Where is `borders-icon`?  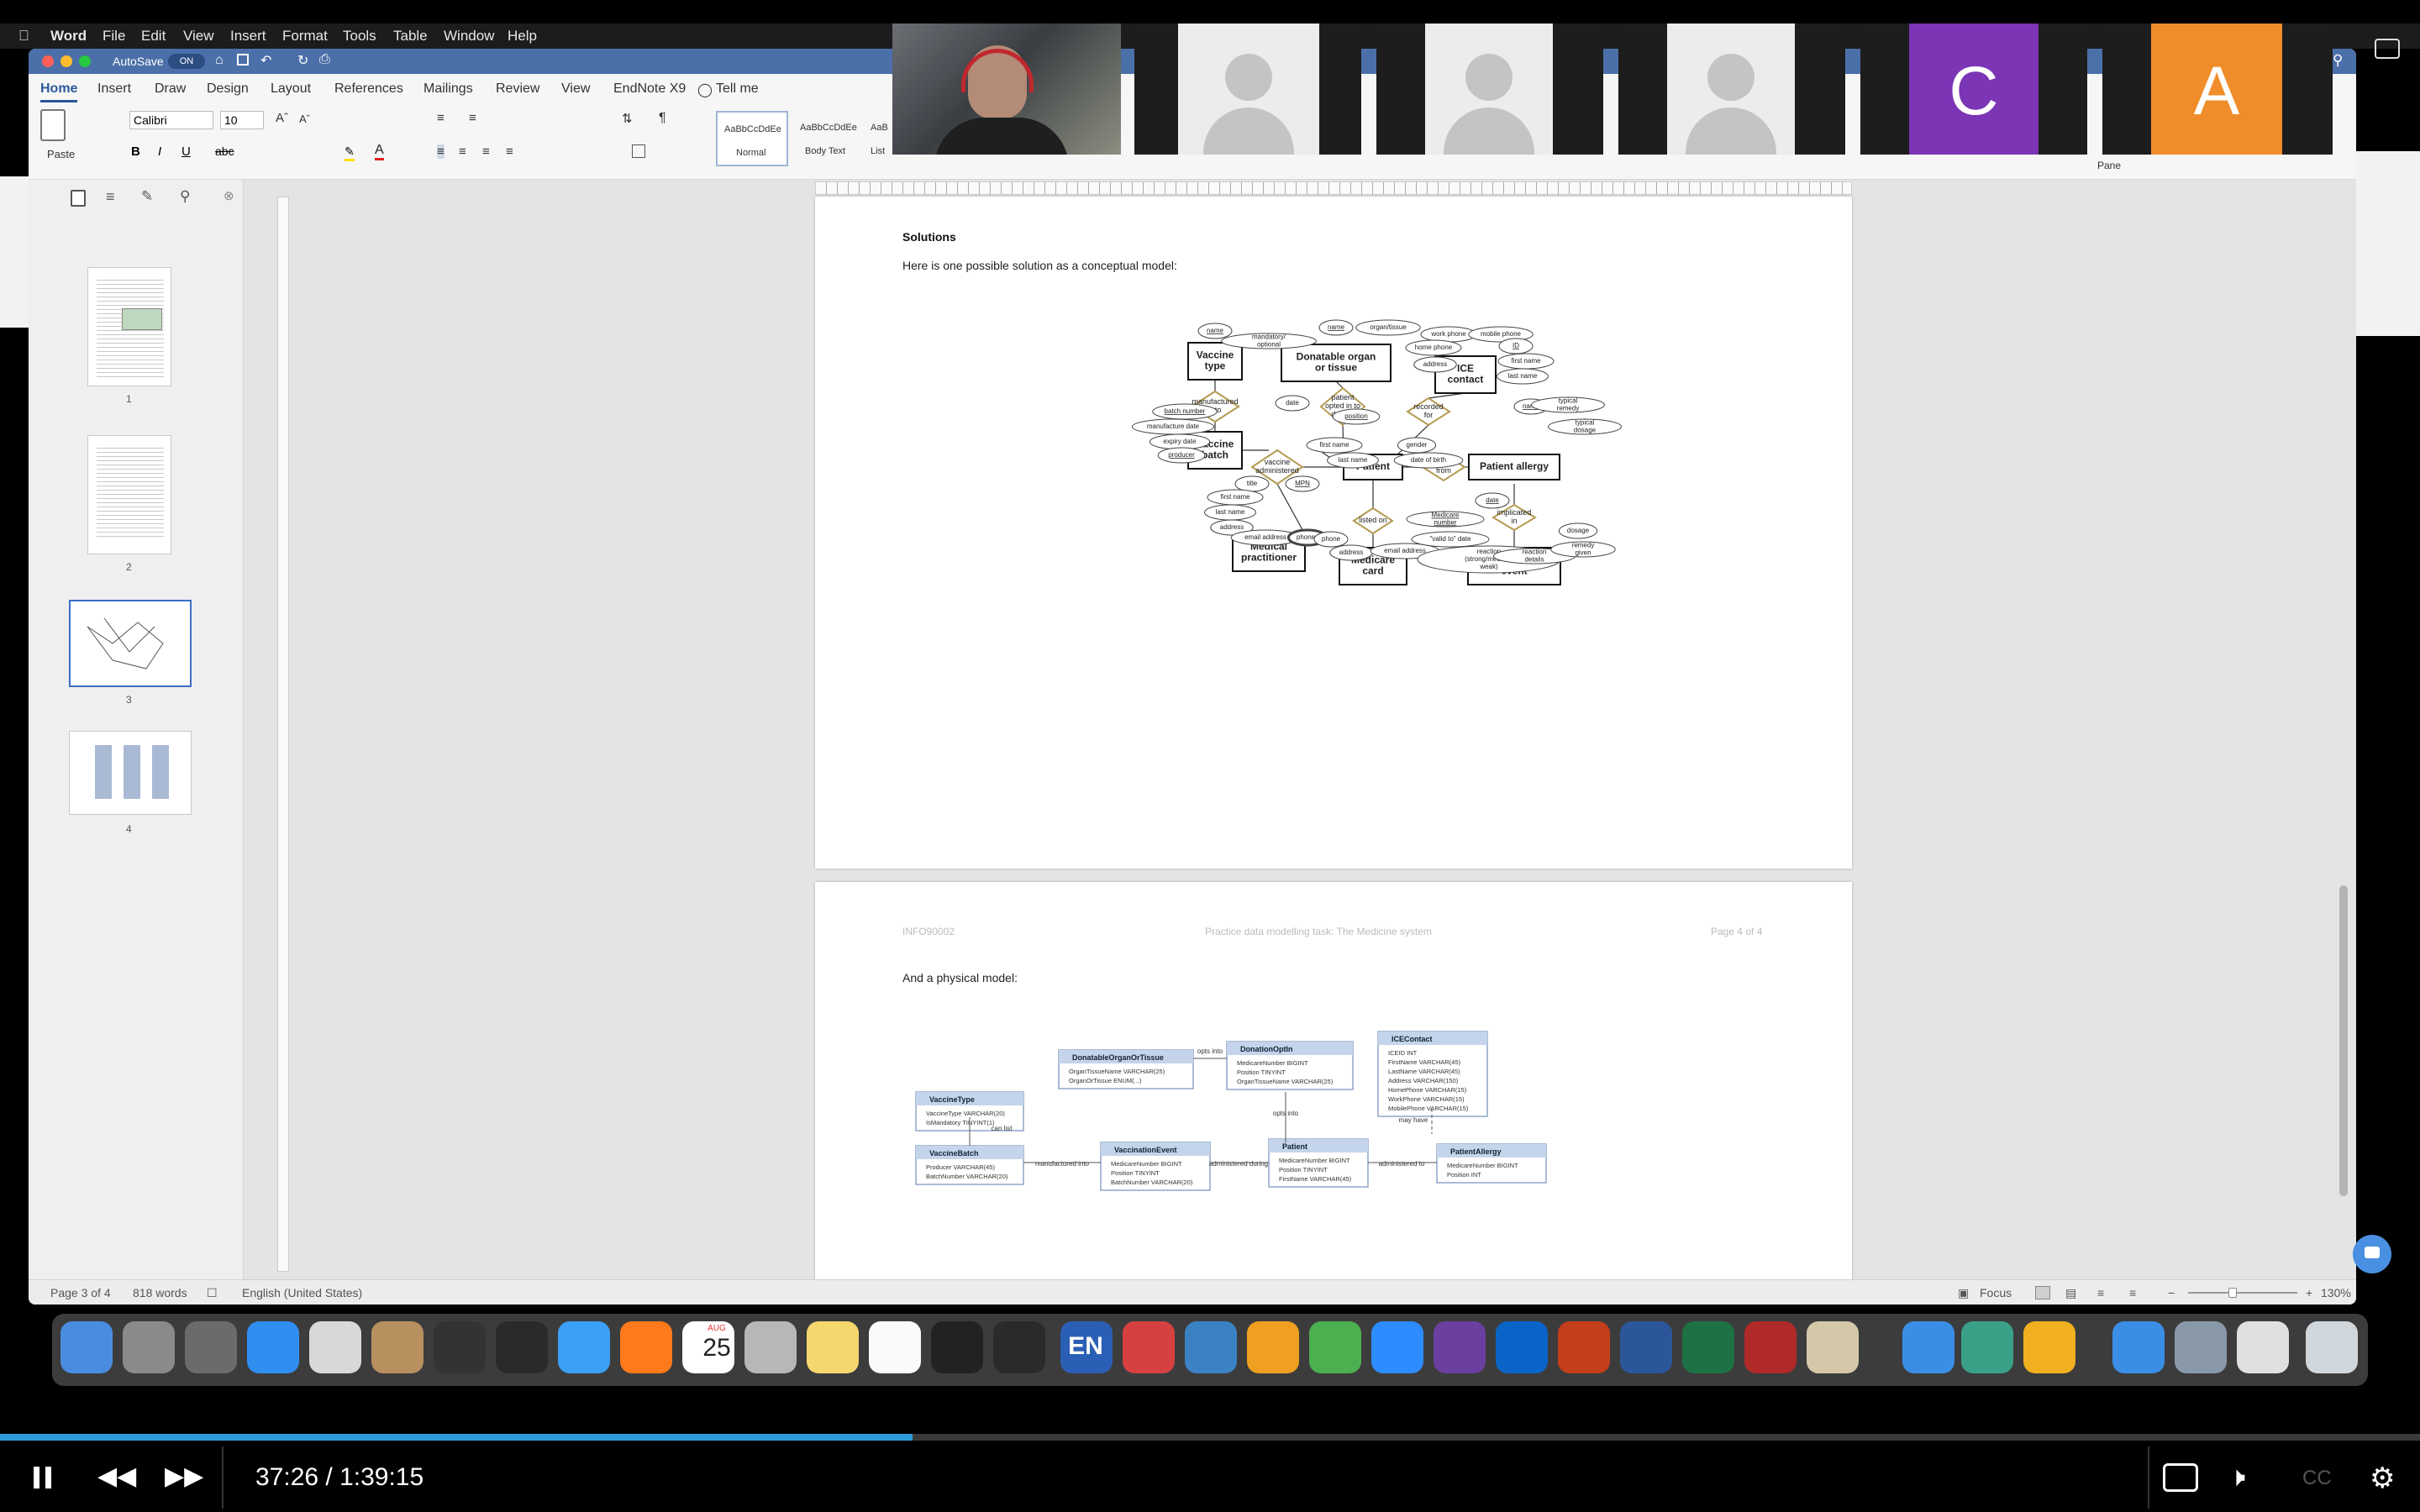 borders-icon is located at coordinates (638, 151).